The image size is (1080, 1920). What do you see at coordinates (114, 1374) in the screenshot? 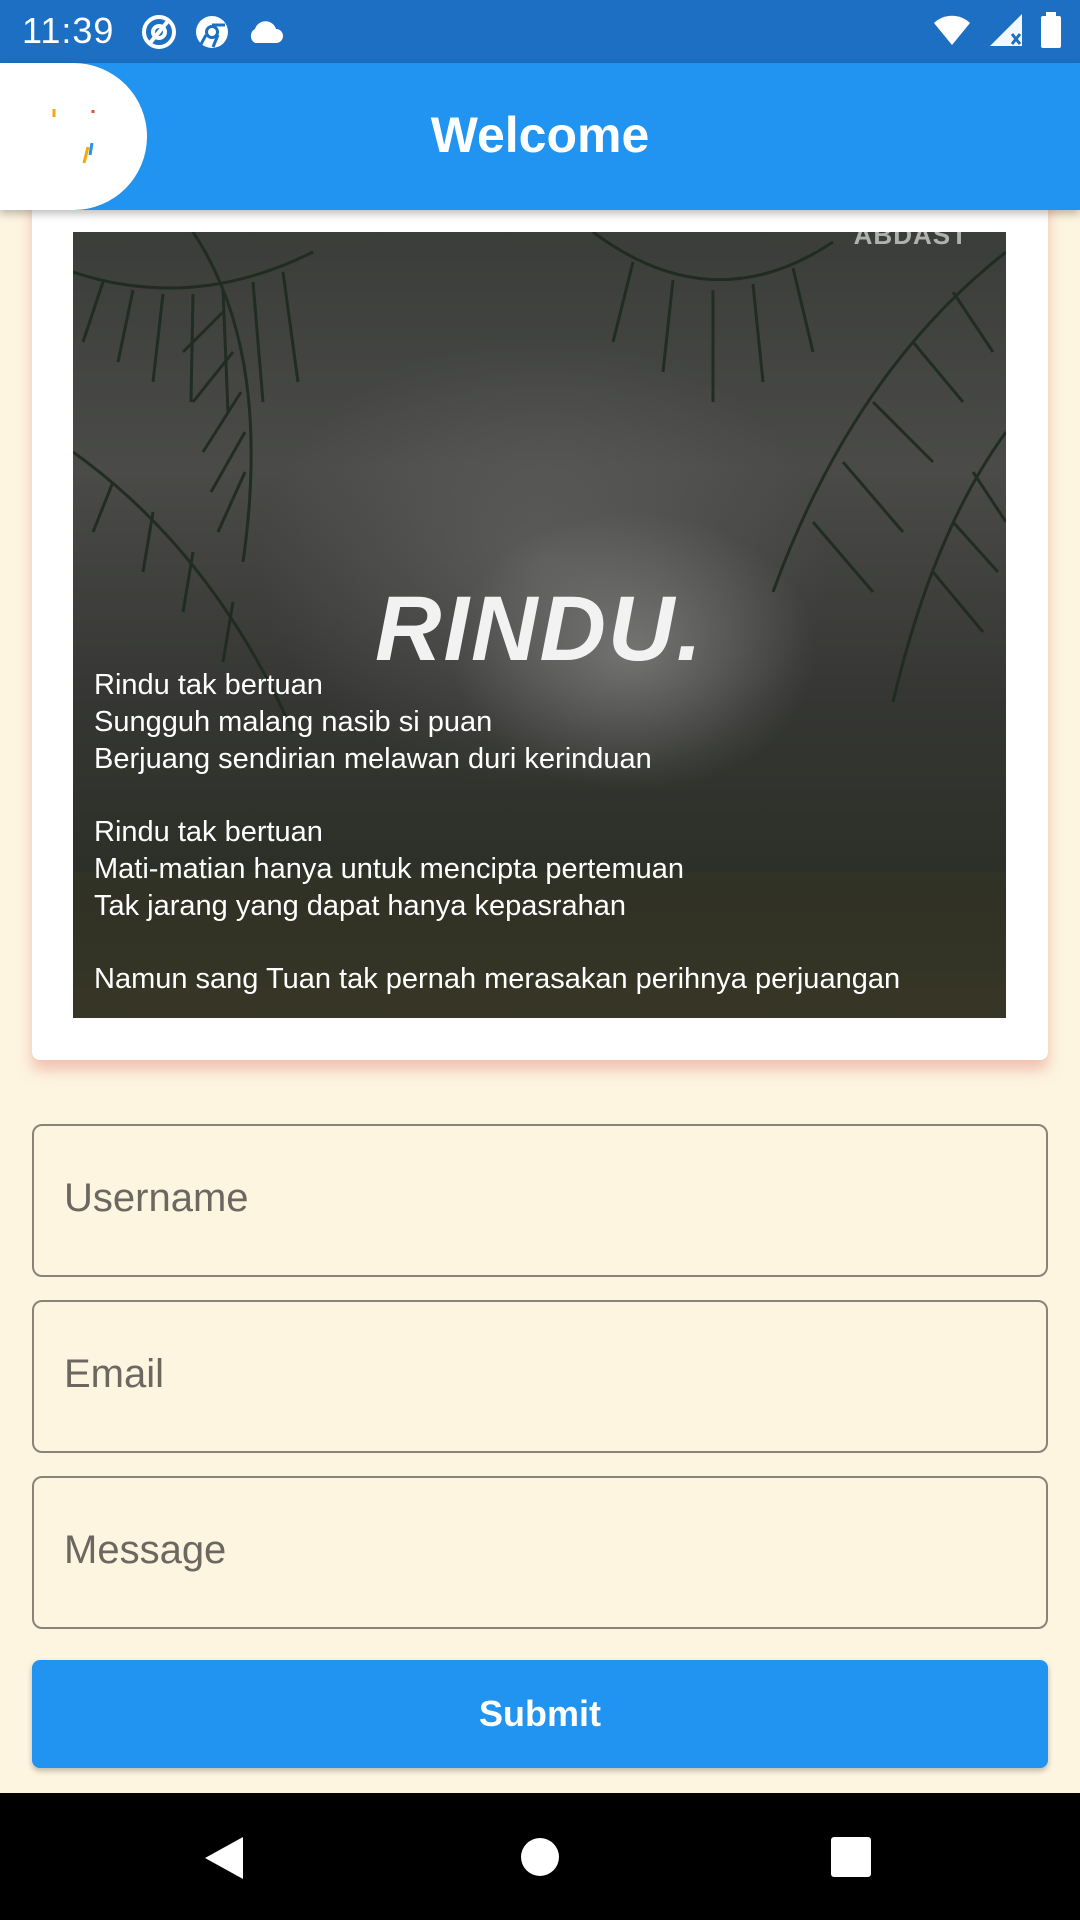
I see `email-placeholder: Email` at bounding box center [114, 1374].